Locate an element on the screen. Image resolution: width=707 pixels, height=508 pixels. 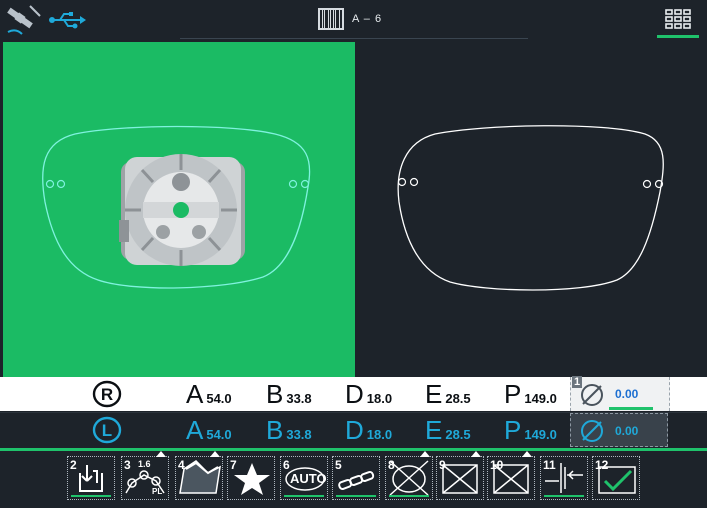
tool-drill: 3 1.6 PL is located at coordinates (145, 475).